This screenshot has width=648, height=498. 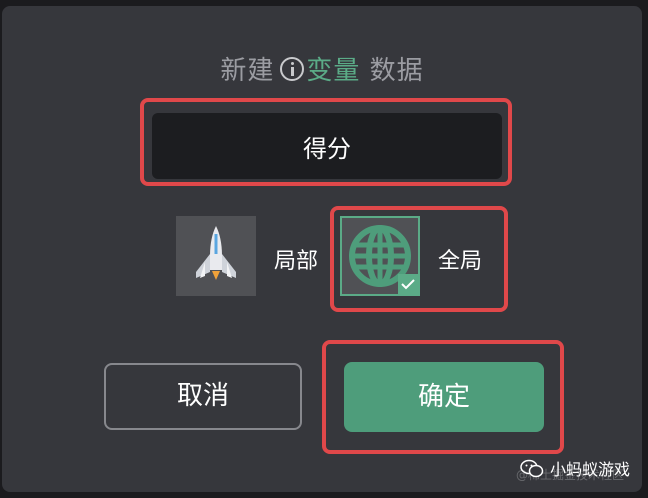 I want to click on rocket-ship-icon, so click(x=216, y=253).